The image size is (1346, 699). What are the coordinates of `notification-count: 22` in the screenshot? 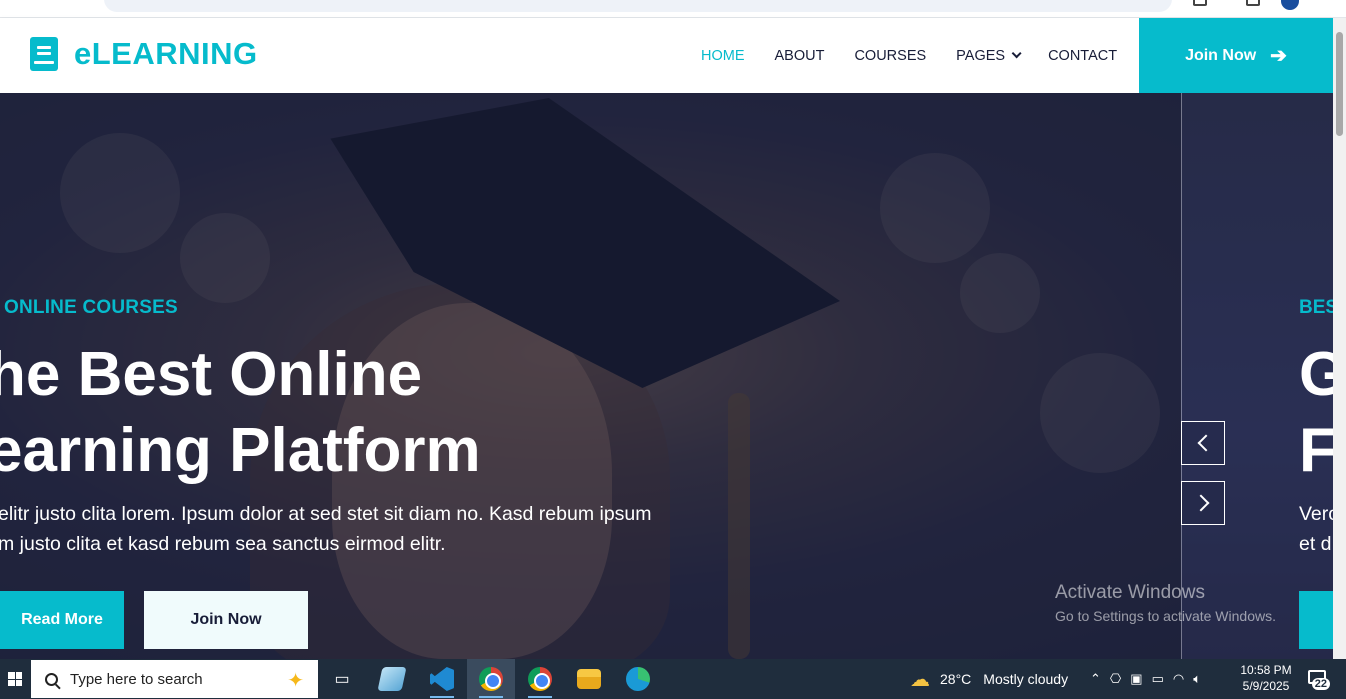 It's located at (1320, 684).